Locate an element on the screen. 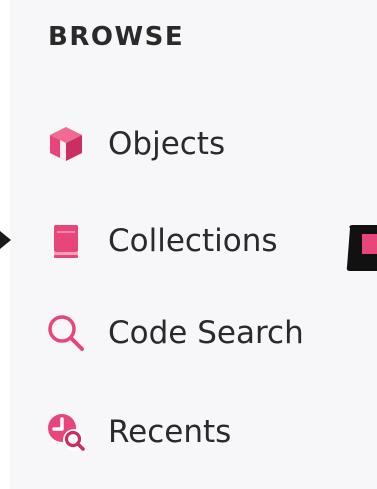  sidebar-item-collections: Collections is located at coordinates (204, 241).